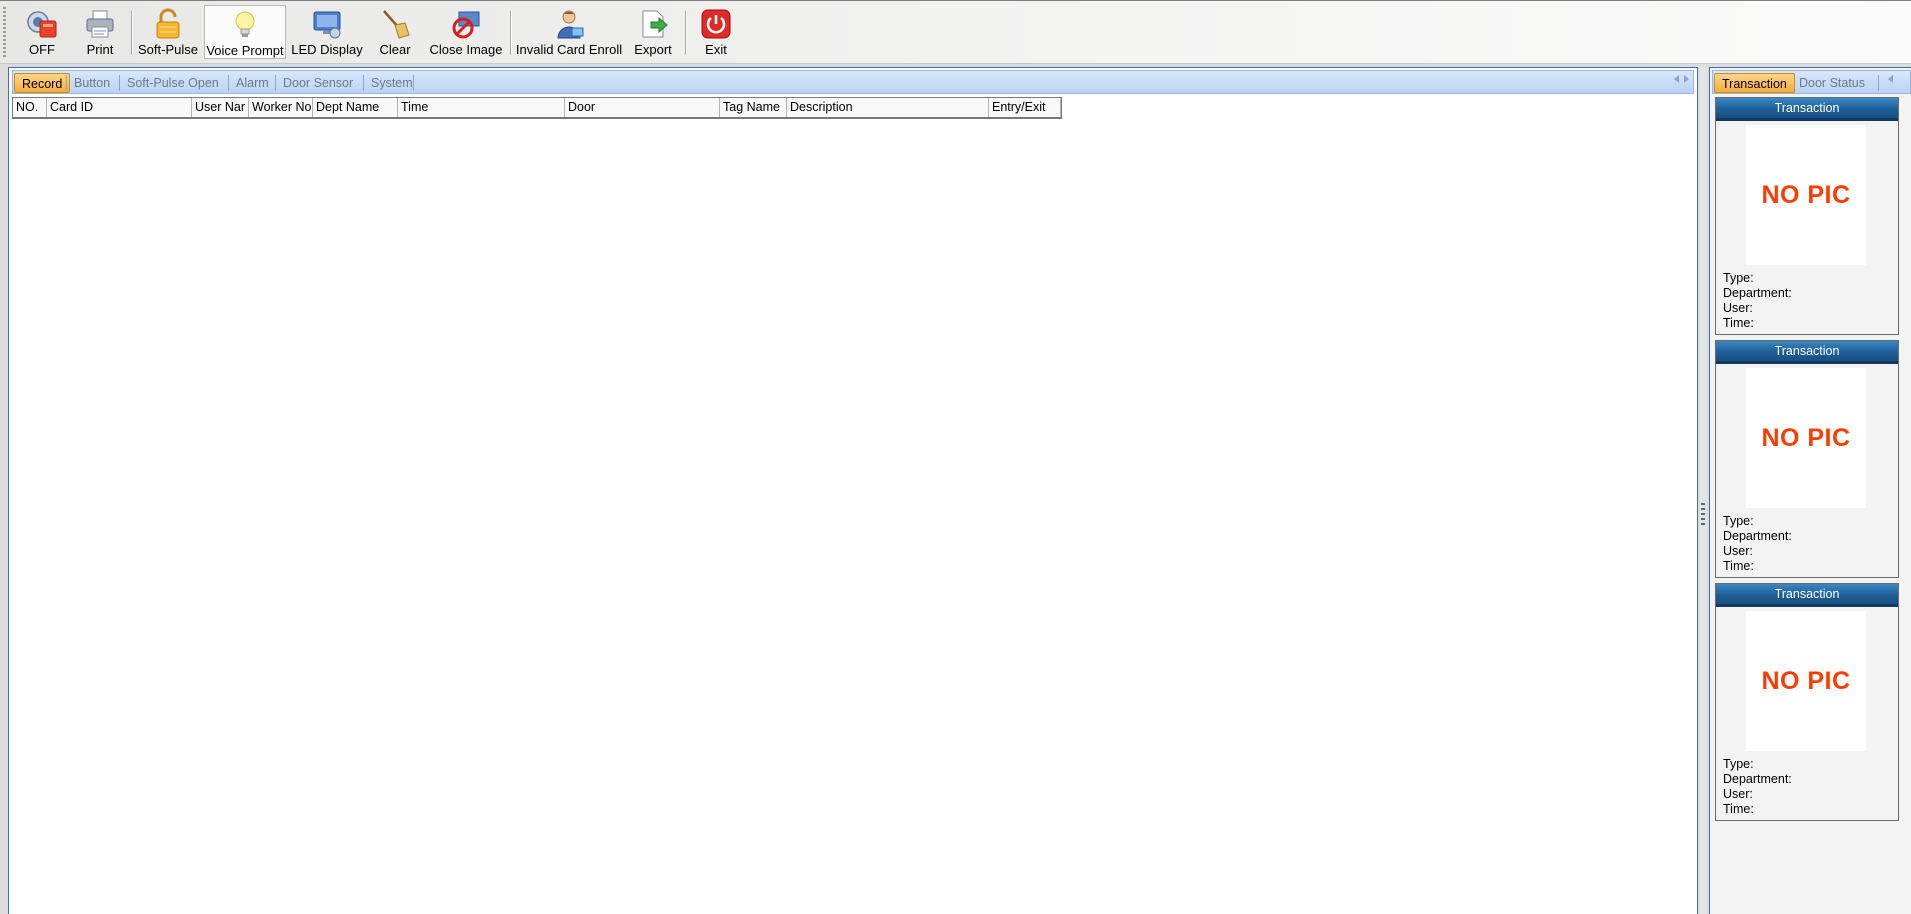  Describe the element at coordinates (327, 49) in the screenshot. I see `led-display-label: LED Display` at that location.